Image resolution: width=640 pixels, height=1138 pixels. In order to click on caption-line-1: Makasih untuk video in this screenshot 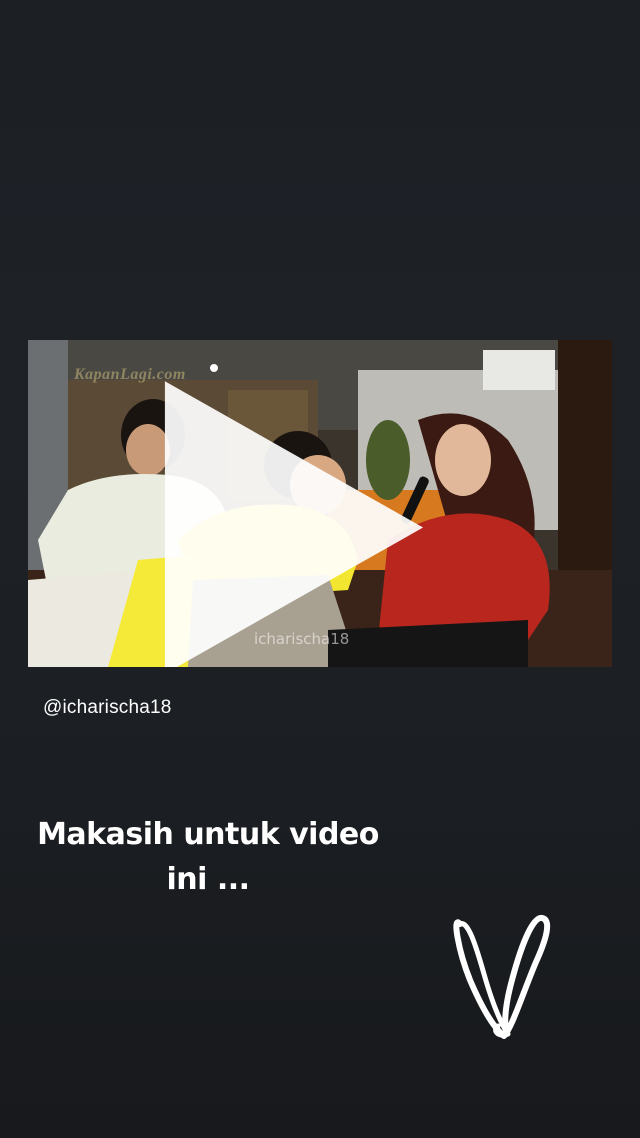, I will do `click(208, 834)`.